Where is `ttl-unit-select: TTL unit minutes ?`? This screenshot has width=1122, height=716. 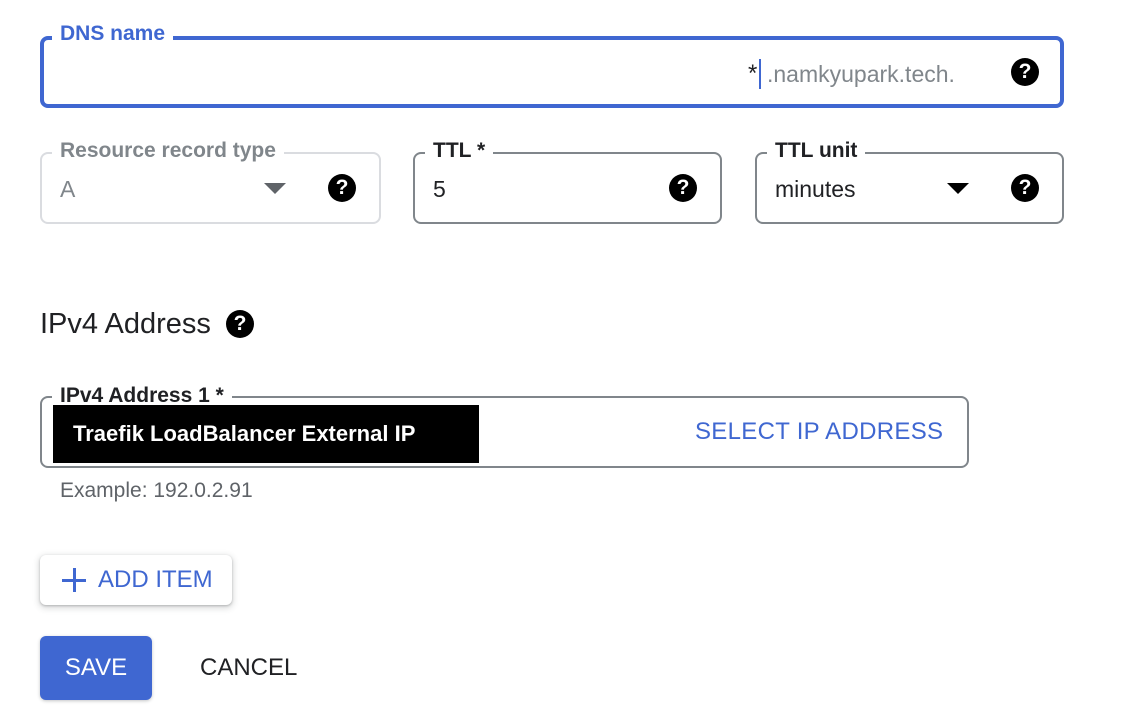
ttl-unit-select: TTL unit minutes ? is located at coordinates (909, 180).